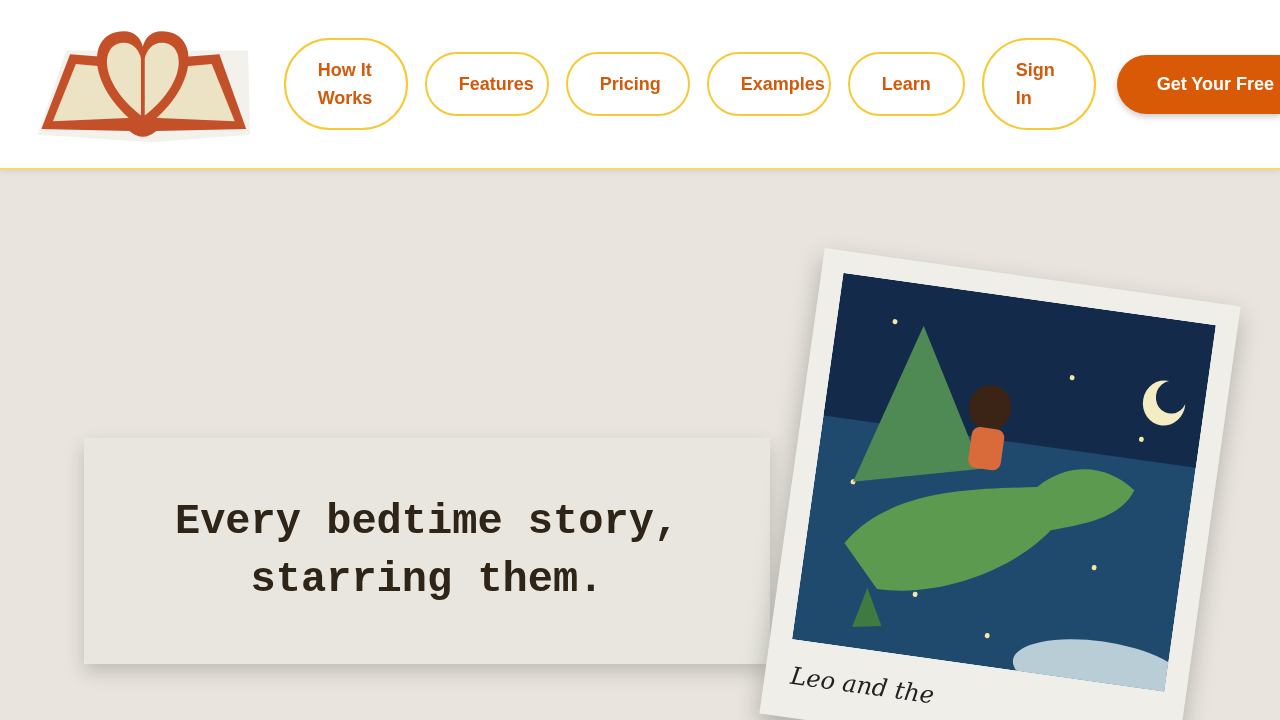  Describe the element at coordinates (768, 84) in the screenshot. I see `nav-link: Examples` at that location.